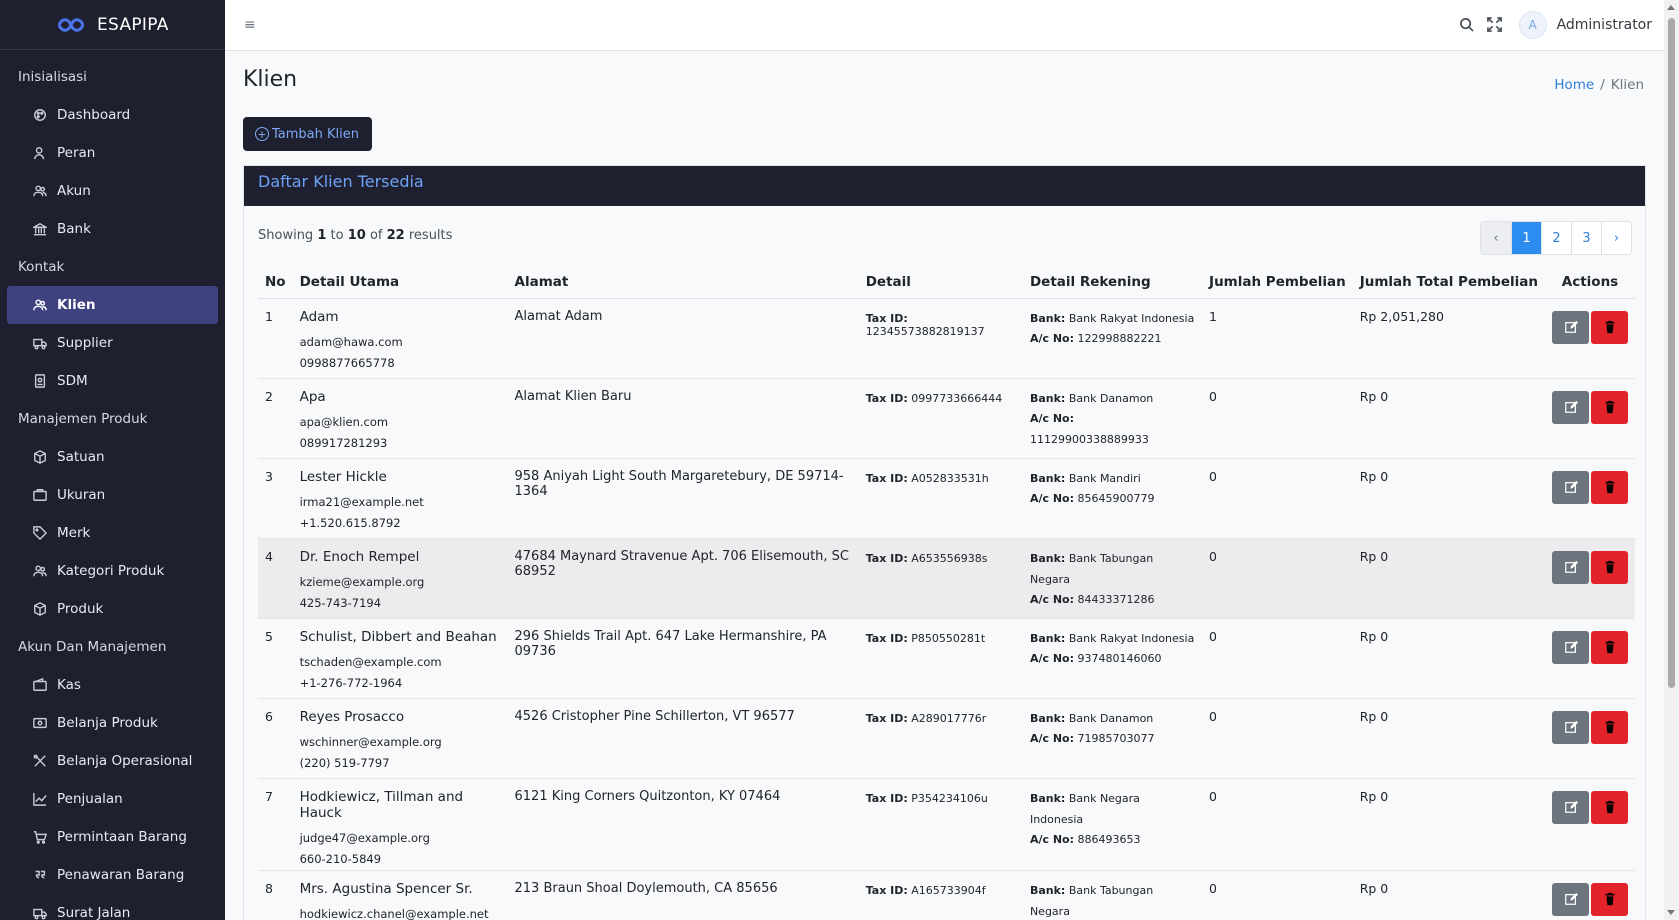 This screenshot has width=1679, height=920. I want to click on sidebar-item-satuan: Satuan, so click(112, 457).